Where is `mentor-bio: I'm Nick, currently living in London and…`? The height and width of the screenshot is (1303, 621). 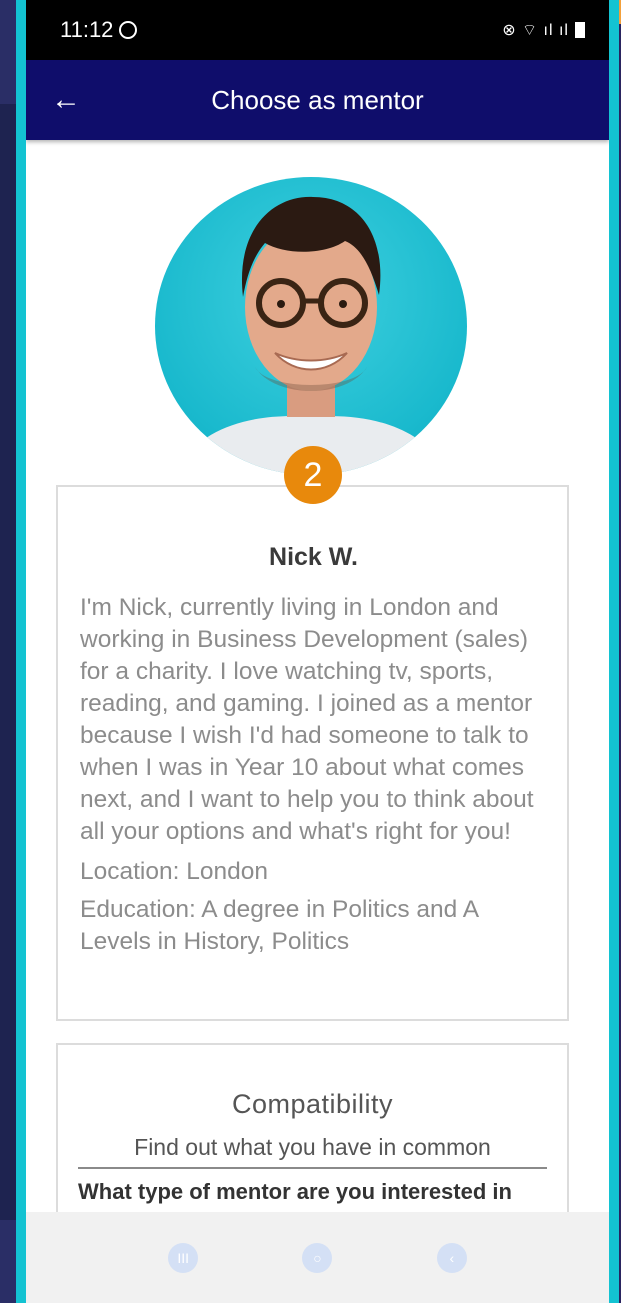
mentor-bio: I'm Nick, currently living in London and… is located at coordinates (307, 719).